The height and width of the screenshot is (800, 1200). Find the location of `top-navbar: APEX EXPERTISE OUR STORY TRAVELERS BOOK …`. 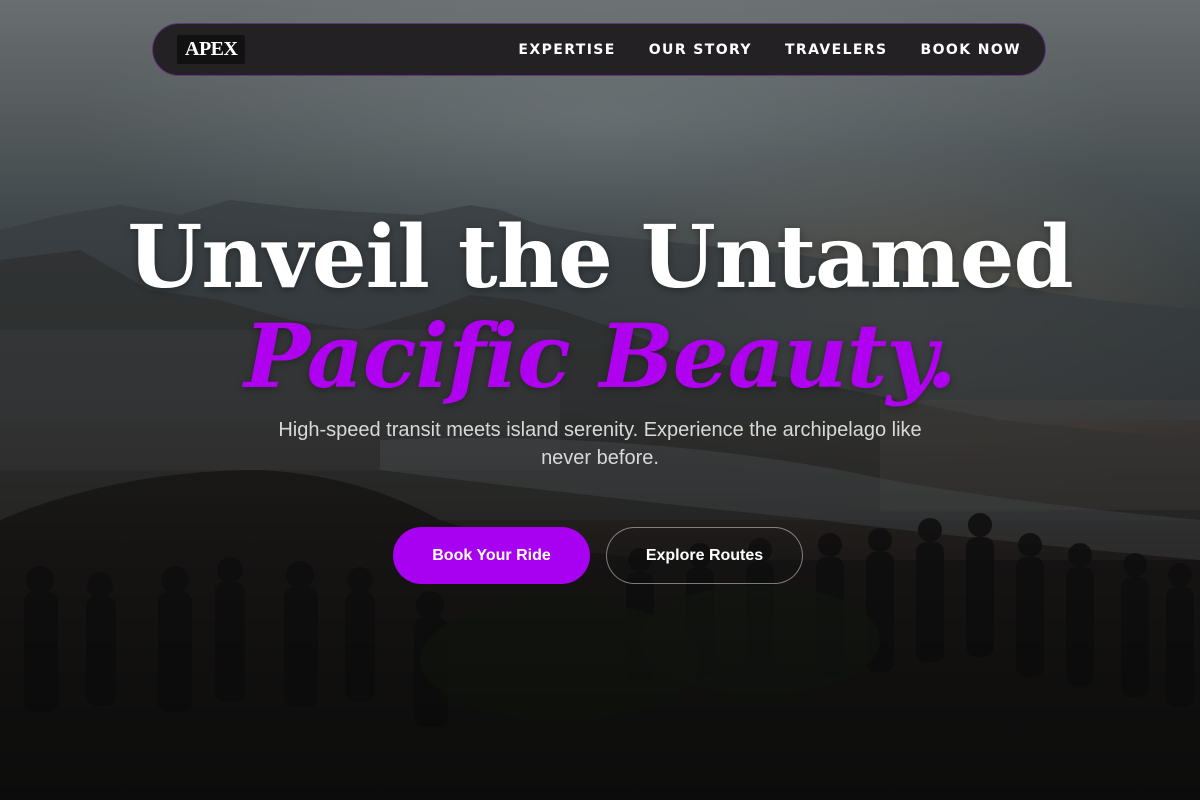

top-navbar: APEX EXPERTISE OUR STORY TRAVELERS BOOK … is located at coordinates (599, 49).